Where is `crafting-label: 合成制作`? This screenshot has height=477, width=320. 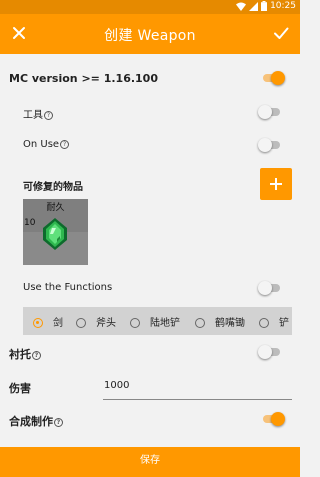 crafting-label: 合成制作 is located at coordinates (31, 421).